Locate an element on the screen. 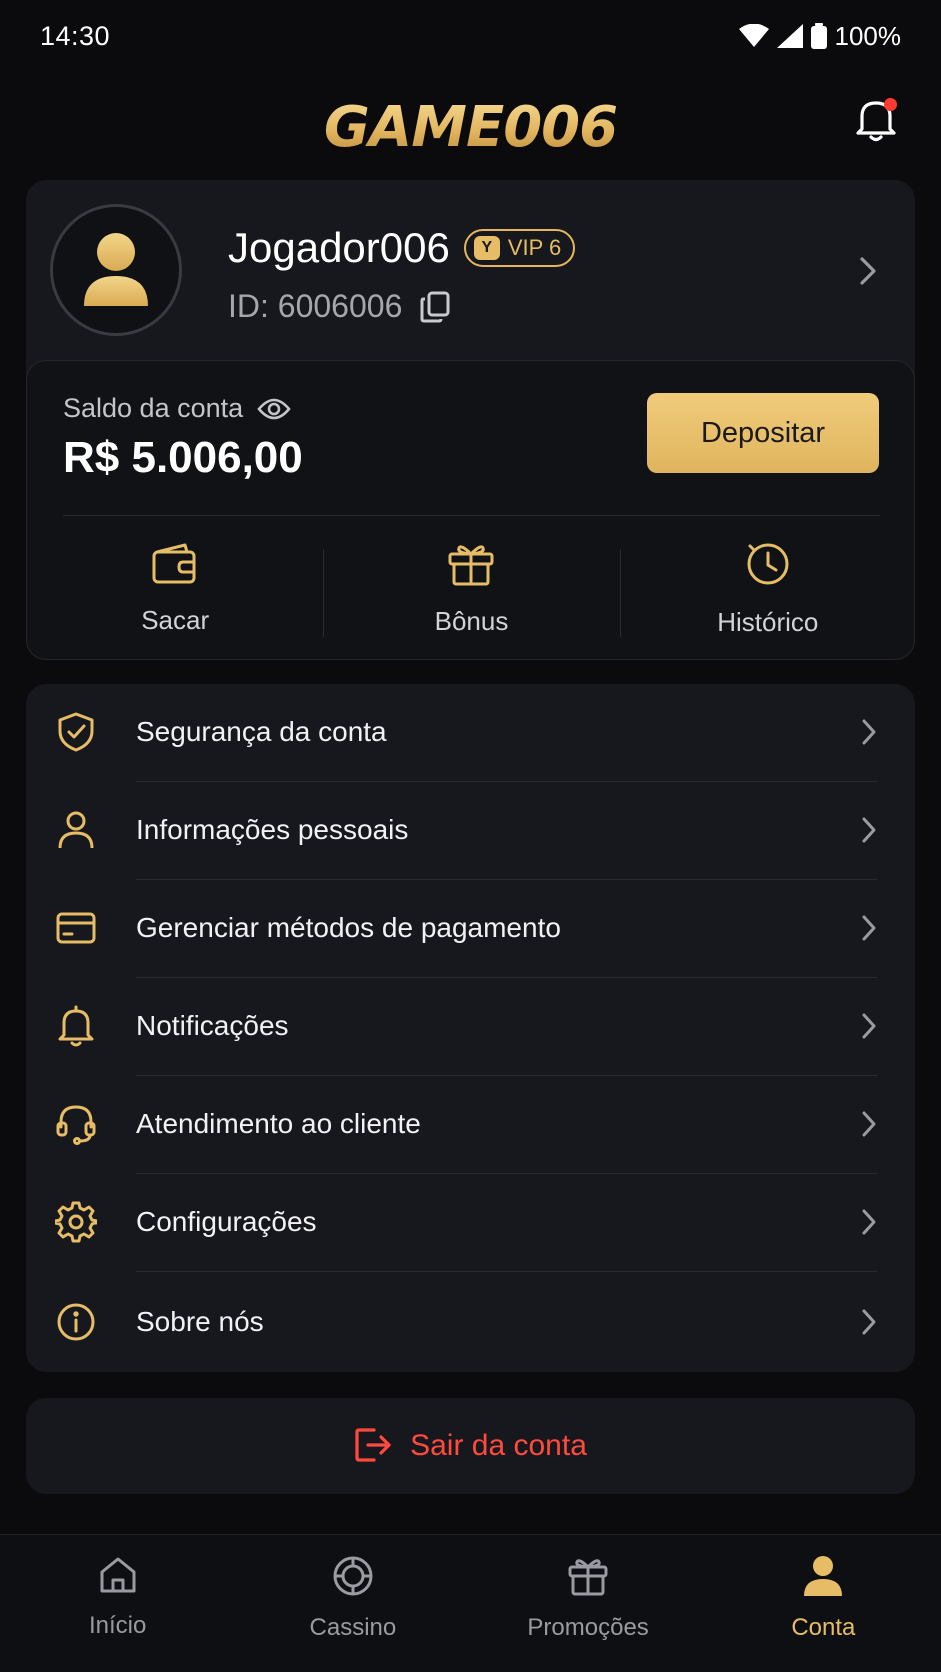  menu-item-customer-support: Atendimento ao cliente is located at coordinates (470, 1124).